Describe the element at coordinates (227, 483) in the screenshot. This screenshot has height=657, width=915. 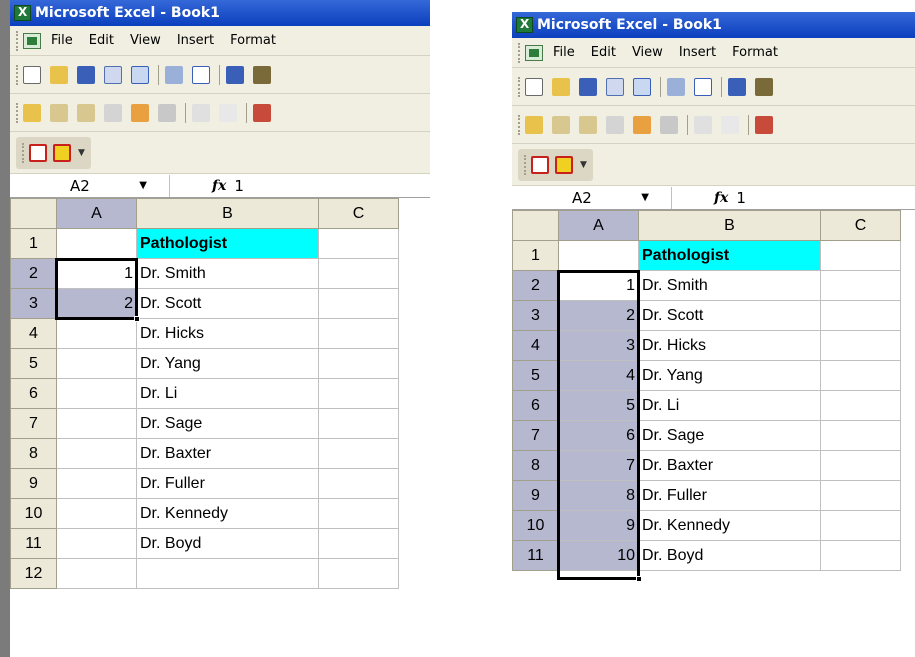
I see `cell-b: Dr. Fuller` at that location.